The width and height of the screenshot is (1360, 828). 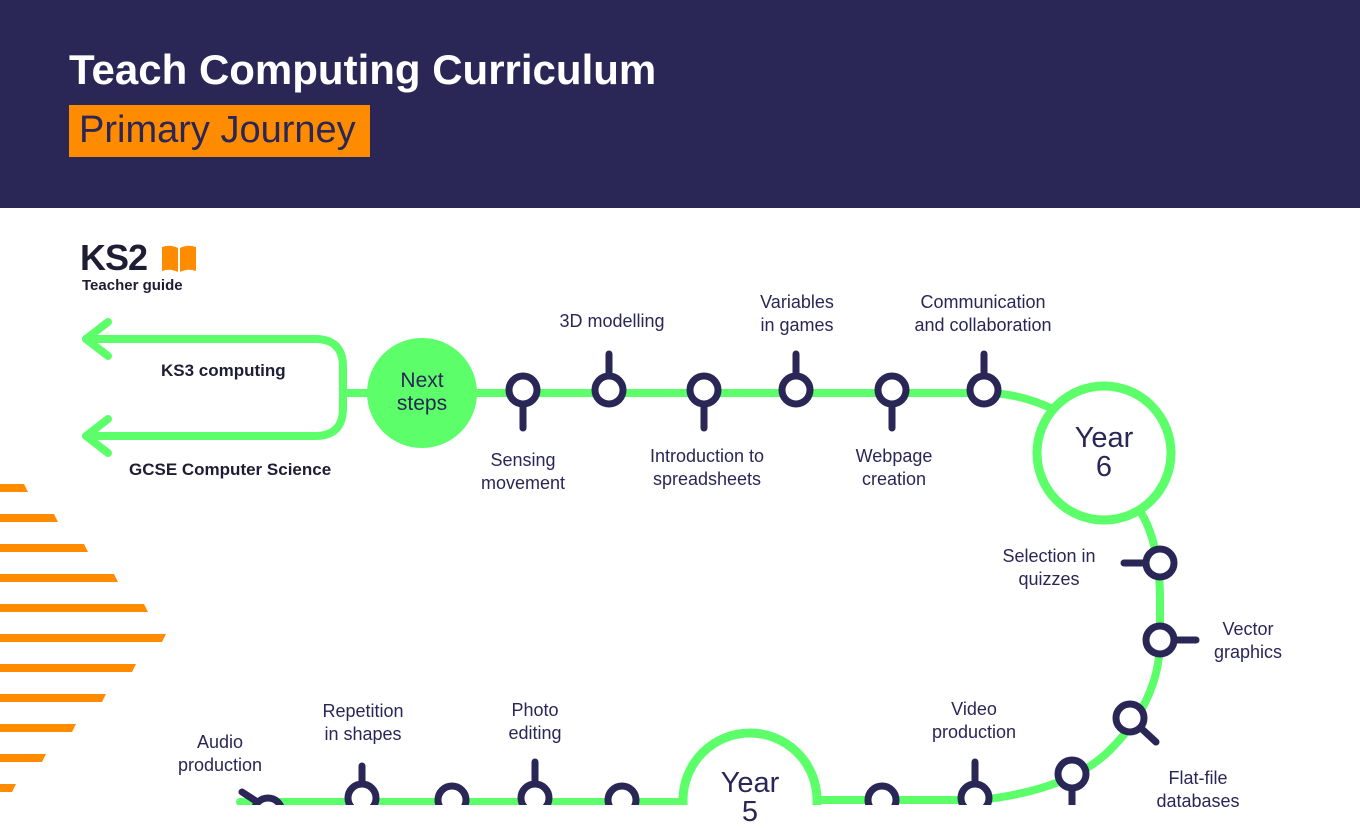 I want to click on station-vector-graphics: Vector graphics, so click(x=1248, y=640).